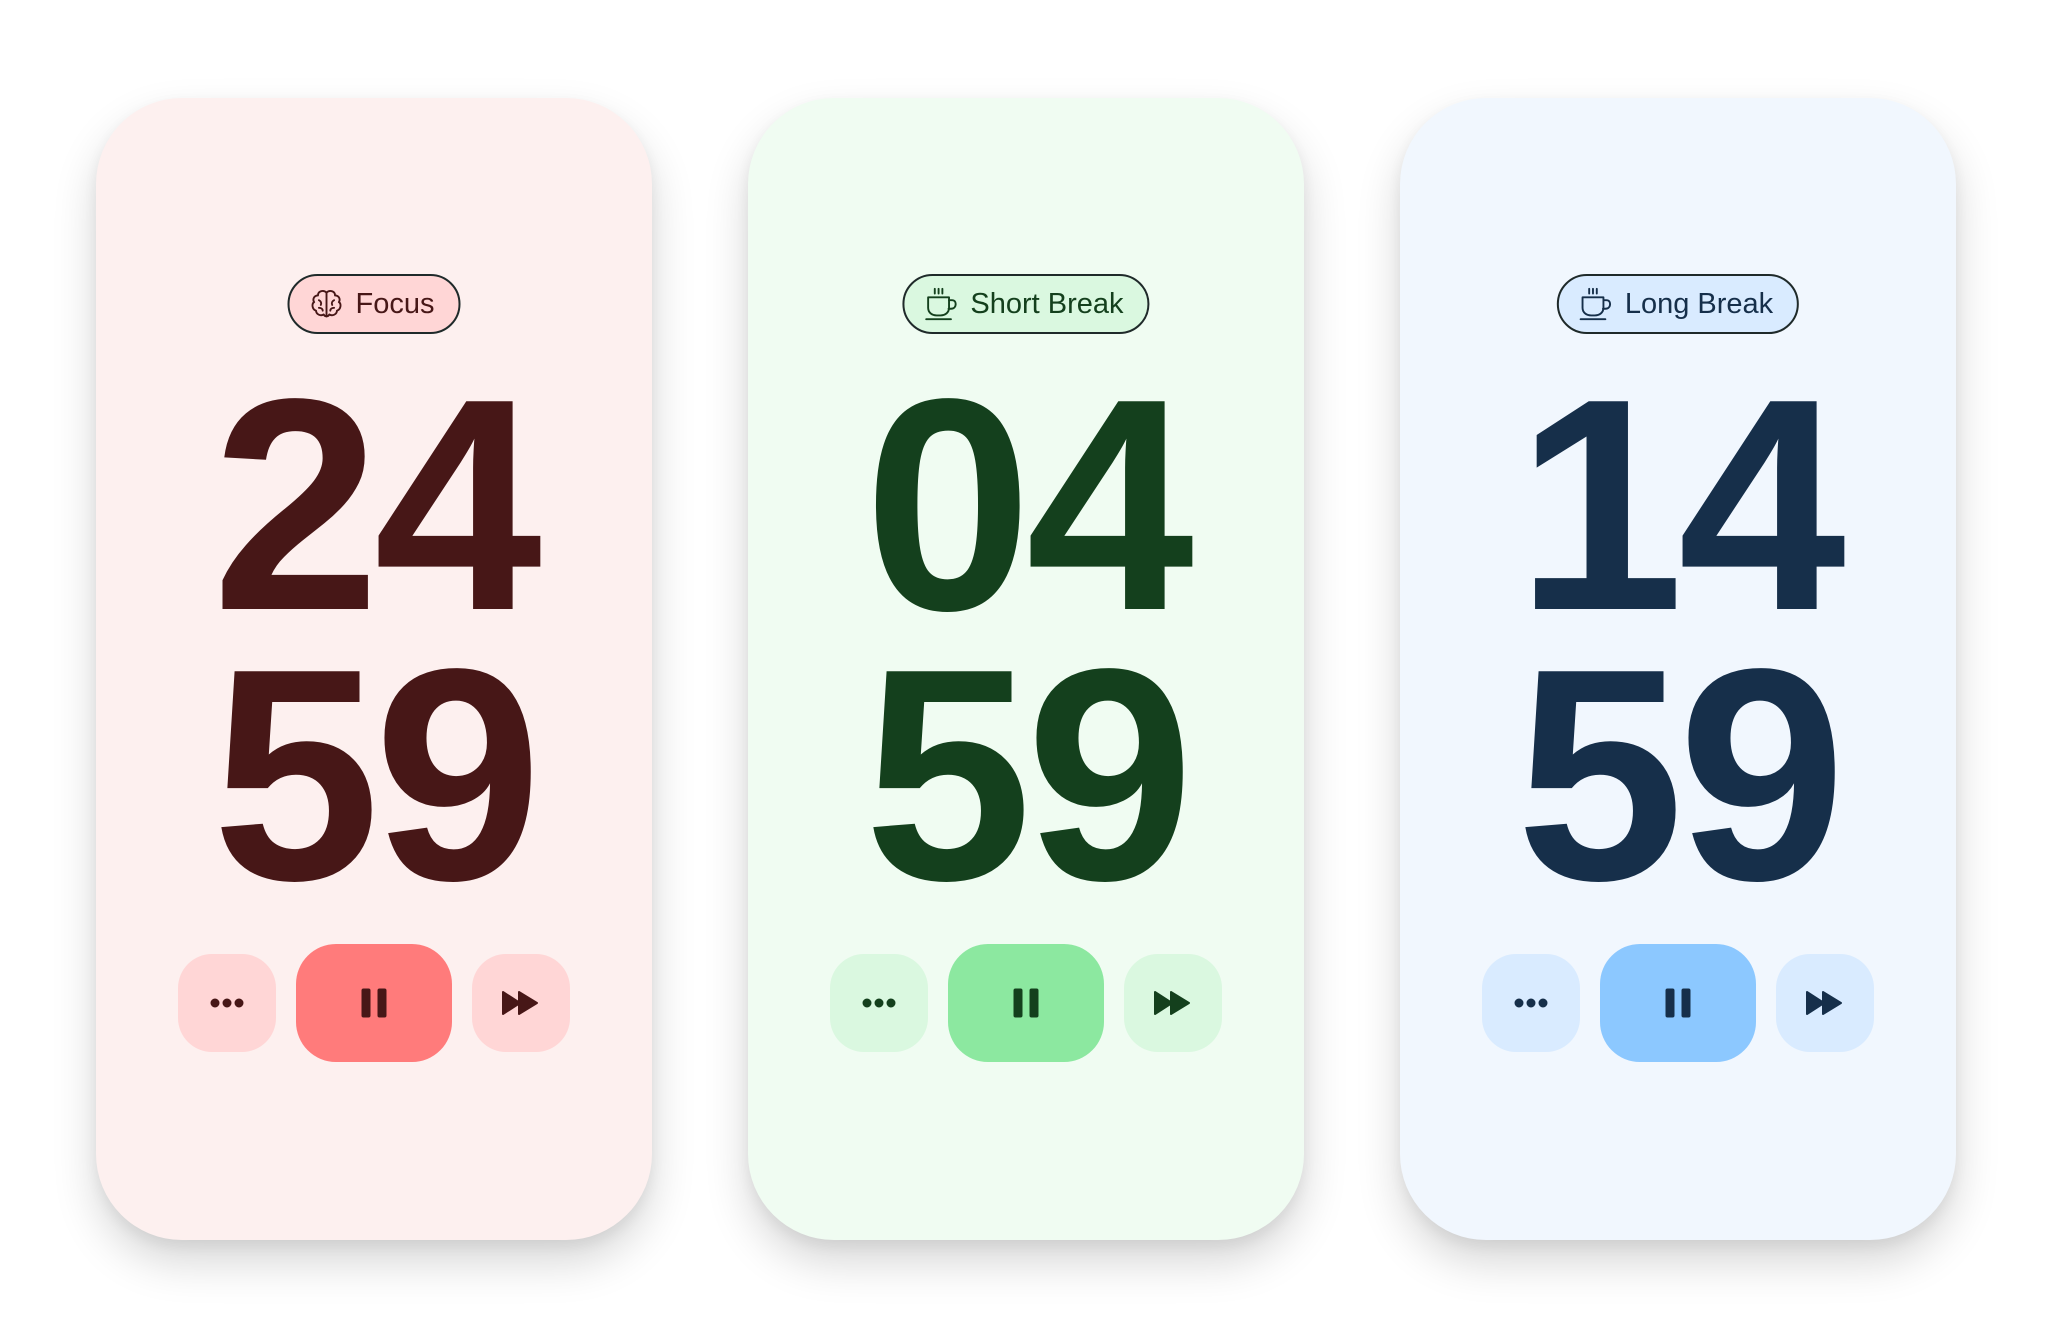  I want to click on minutes-display: 04, so click(1029, 504).